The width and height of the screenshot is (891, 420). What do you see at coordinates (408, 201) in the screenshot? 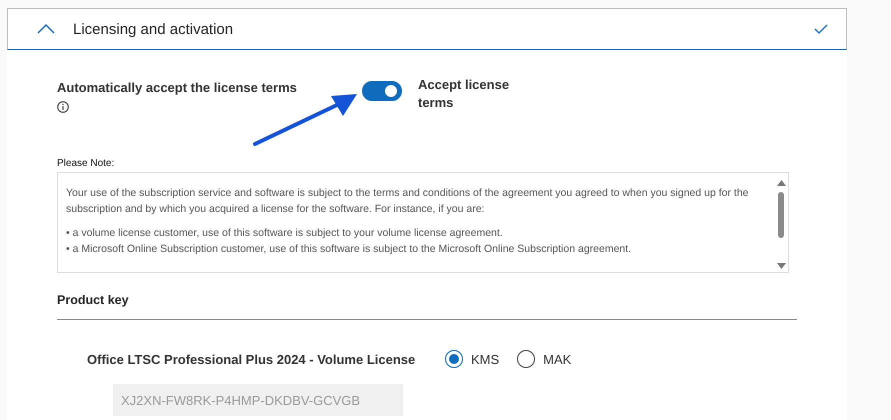
I see `license-paragraph: Your use of the subscription service and software is subject to the terms and conditions of the agreement you agreed to when you signed up for the subscription and by which you acquired a license for the software. For instance, if you are:` at bounding box center [408, 201].